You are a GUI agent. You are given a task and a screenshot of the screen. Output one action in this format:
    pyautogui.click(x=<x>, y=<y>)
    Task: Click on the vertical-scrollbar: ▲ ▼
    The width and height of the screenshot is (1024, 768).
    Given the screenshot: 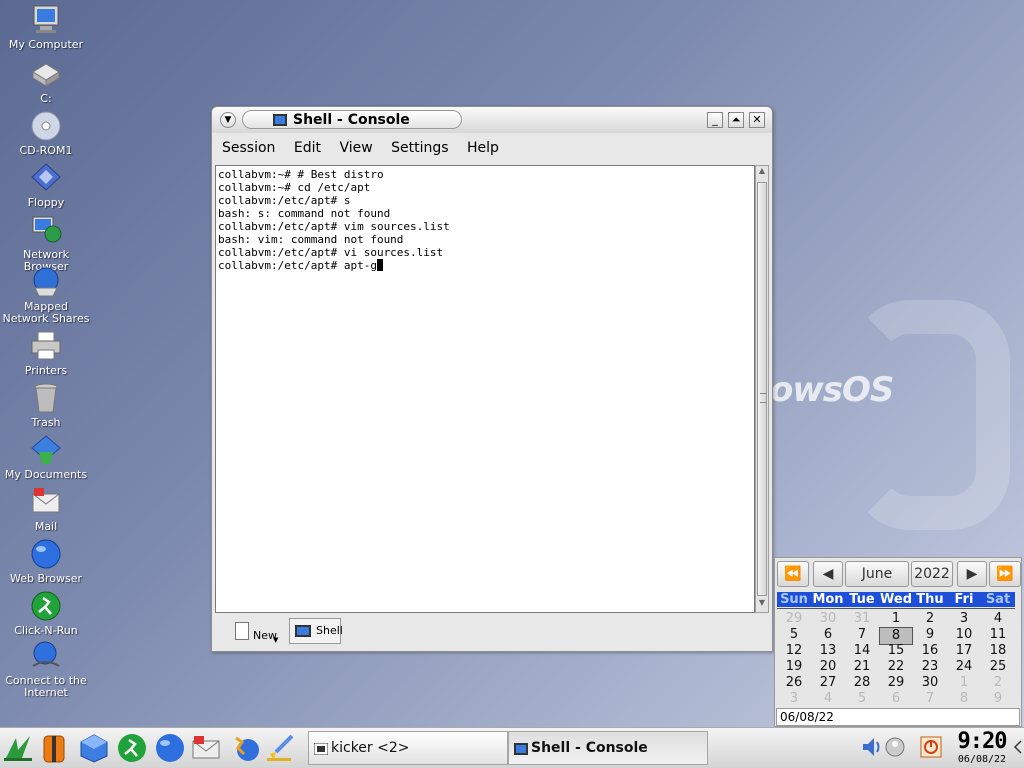 What is the action you would take?
    pyautogui.click(x=762, y=389)
    